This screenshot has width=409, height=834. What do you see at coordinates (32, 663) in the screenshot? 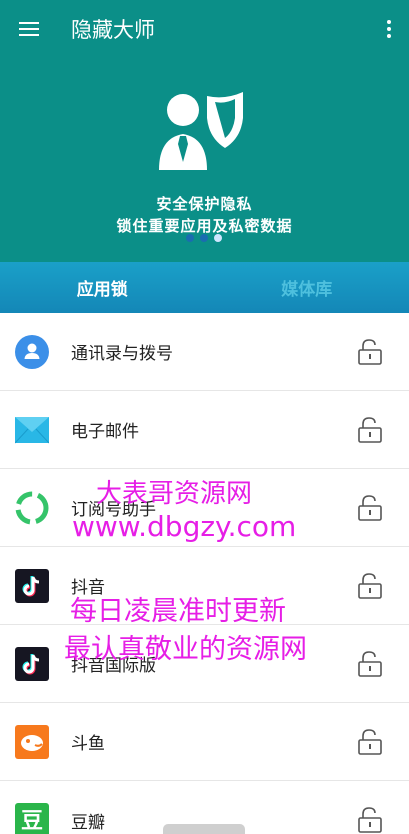
I see `tiktok-icon` at bounding box center [32, 663].